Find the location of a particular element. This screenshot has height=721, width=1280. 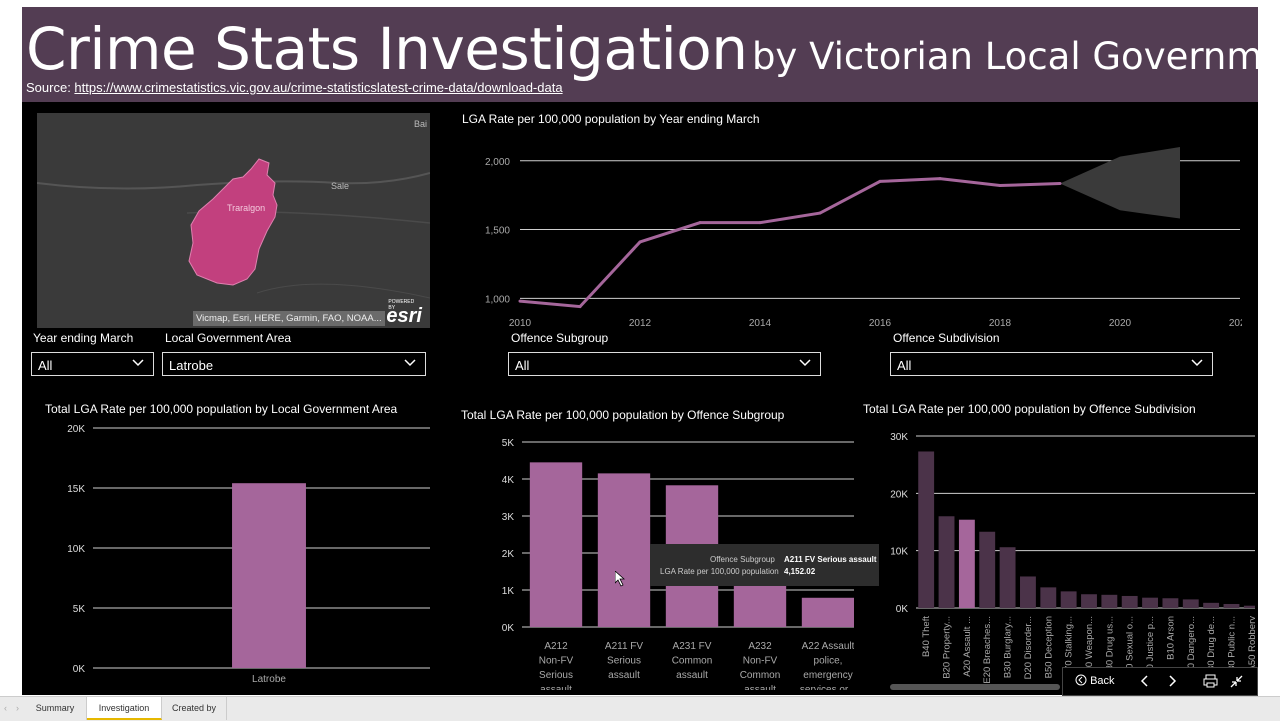

lga-dropdown: Latrobe is located at coordinates (294, 364).